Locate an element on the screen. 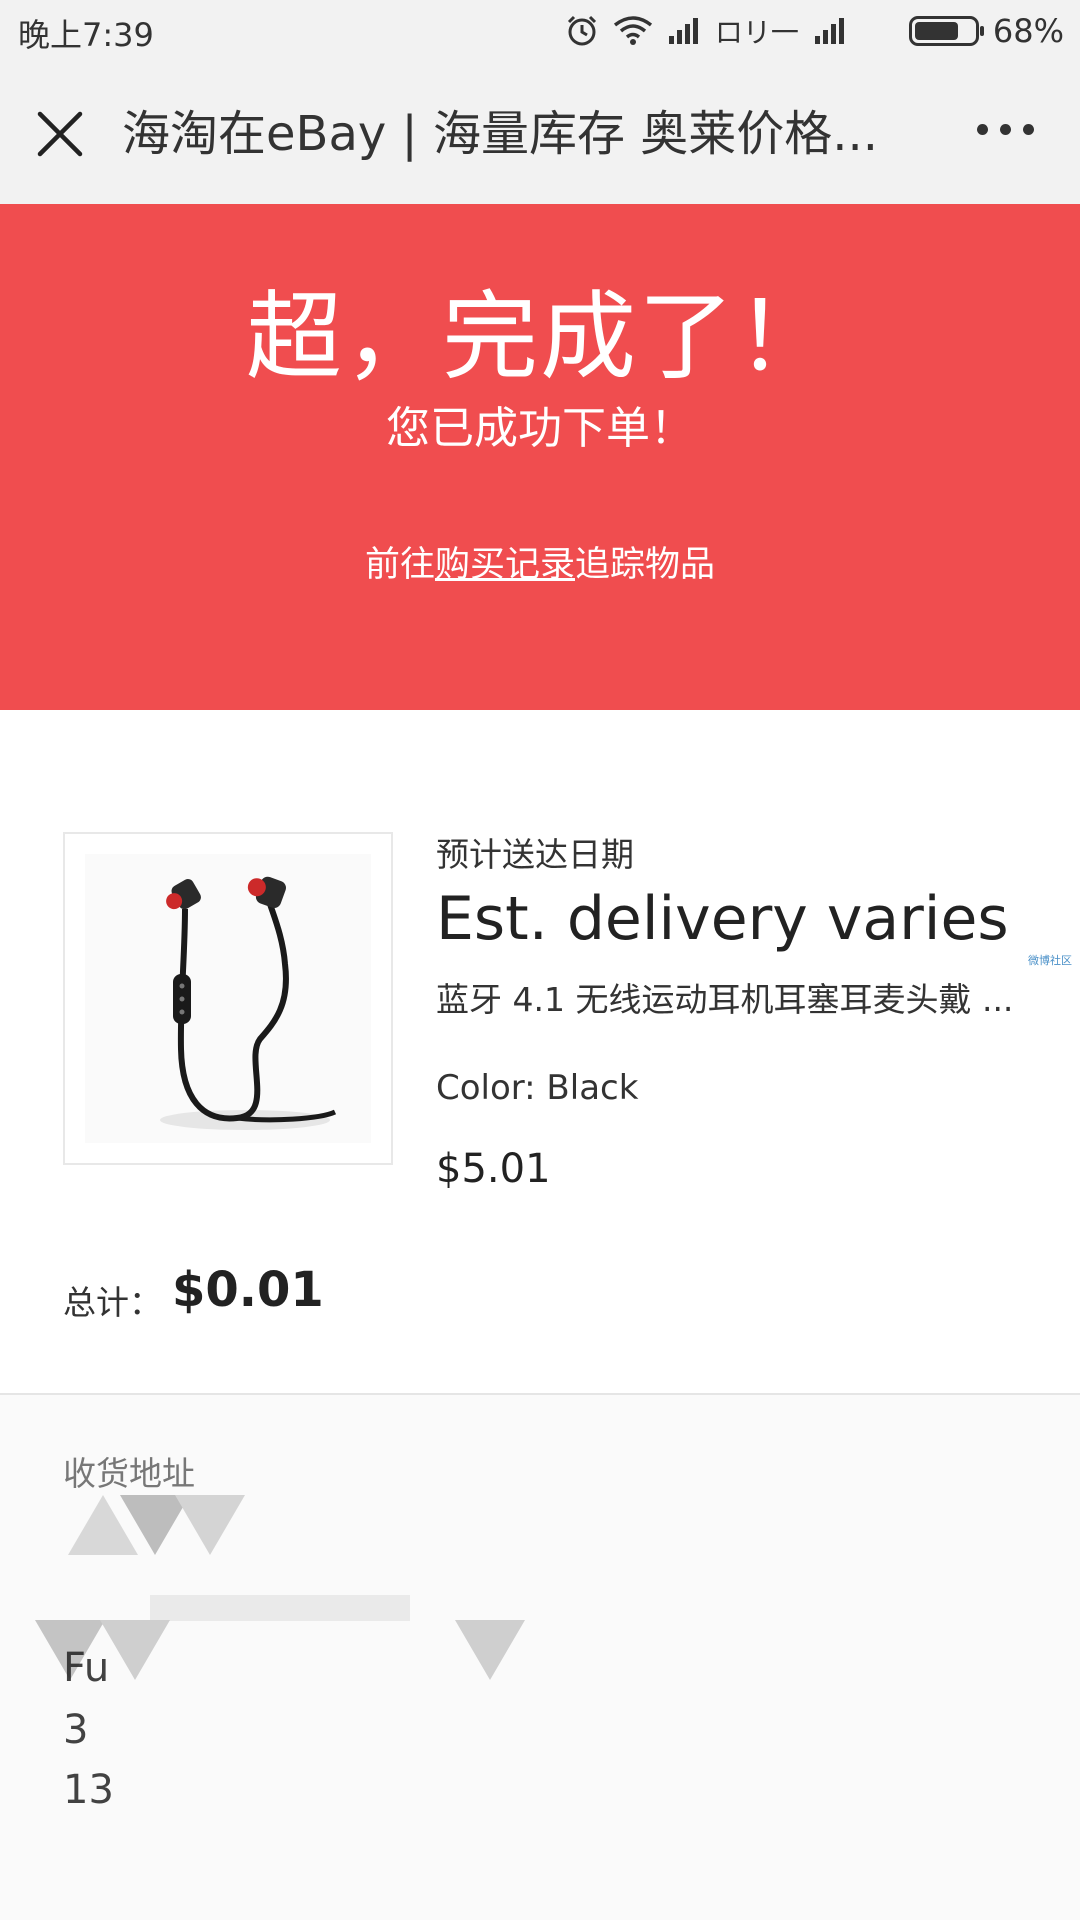 Image resolution: width=1080 pixels, height=1920 pixels. product-color: Color: Black is located at coordinates (537, 1088).